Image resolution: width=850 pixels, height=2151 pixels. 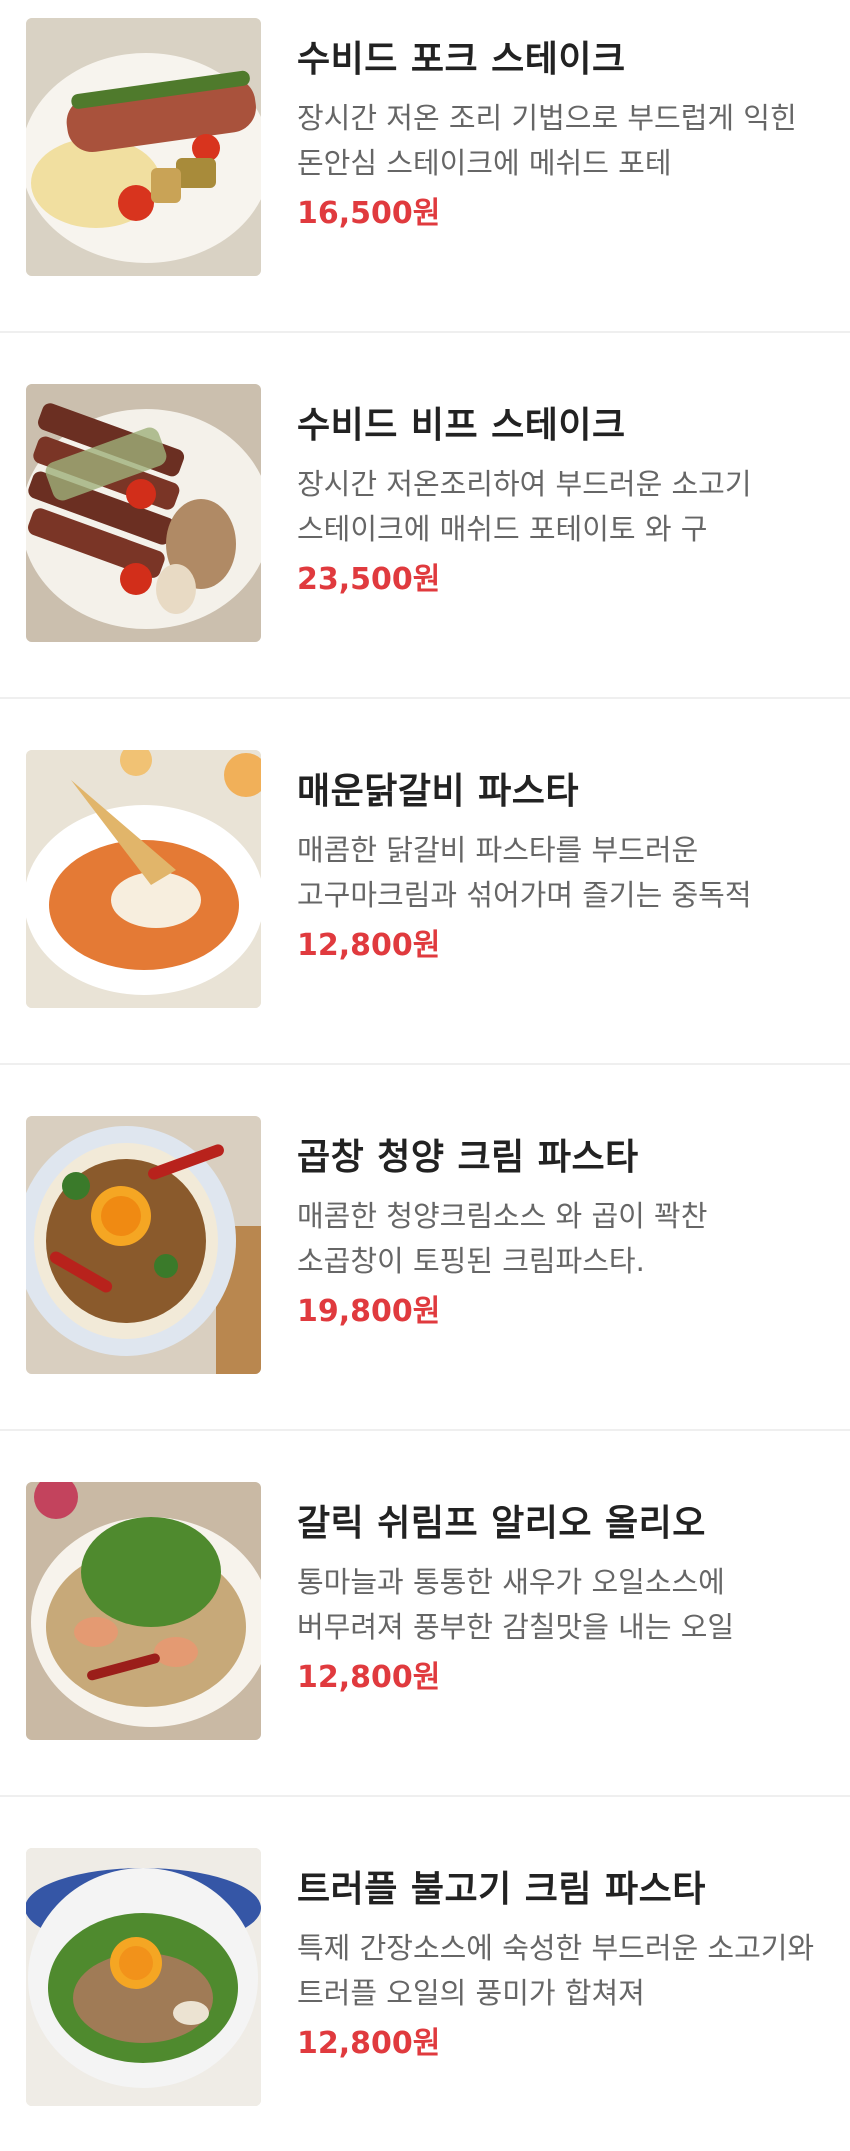 I want to click on pork-steak-photo, so click(x=143, y=147).